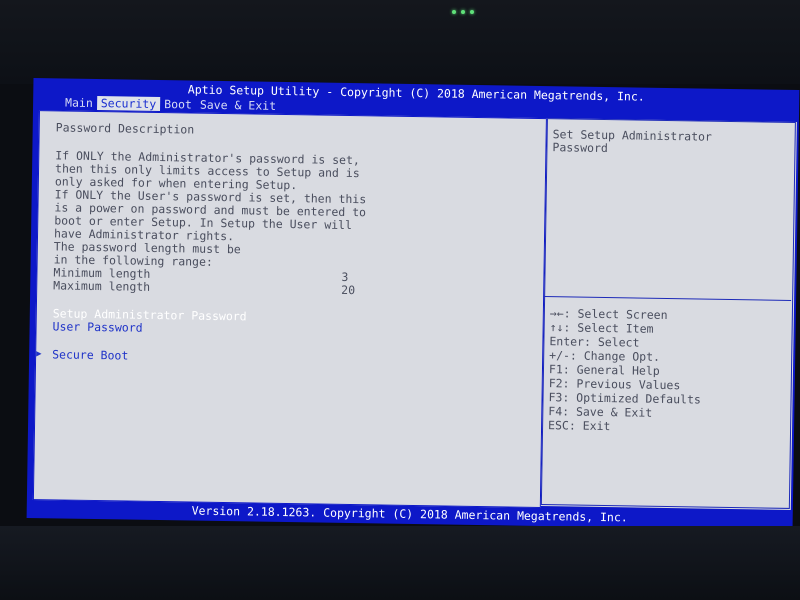 This screenshot has height=600, width=800. I want to click on tab-boot: Boot, so click(178, 104).